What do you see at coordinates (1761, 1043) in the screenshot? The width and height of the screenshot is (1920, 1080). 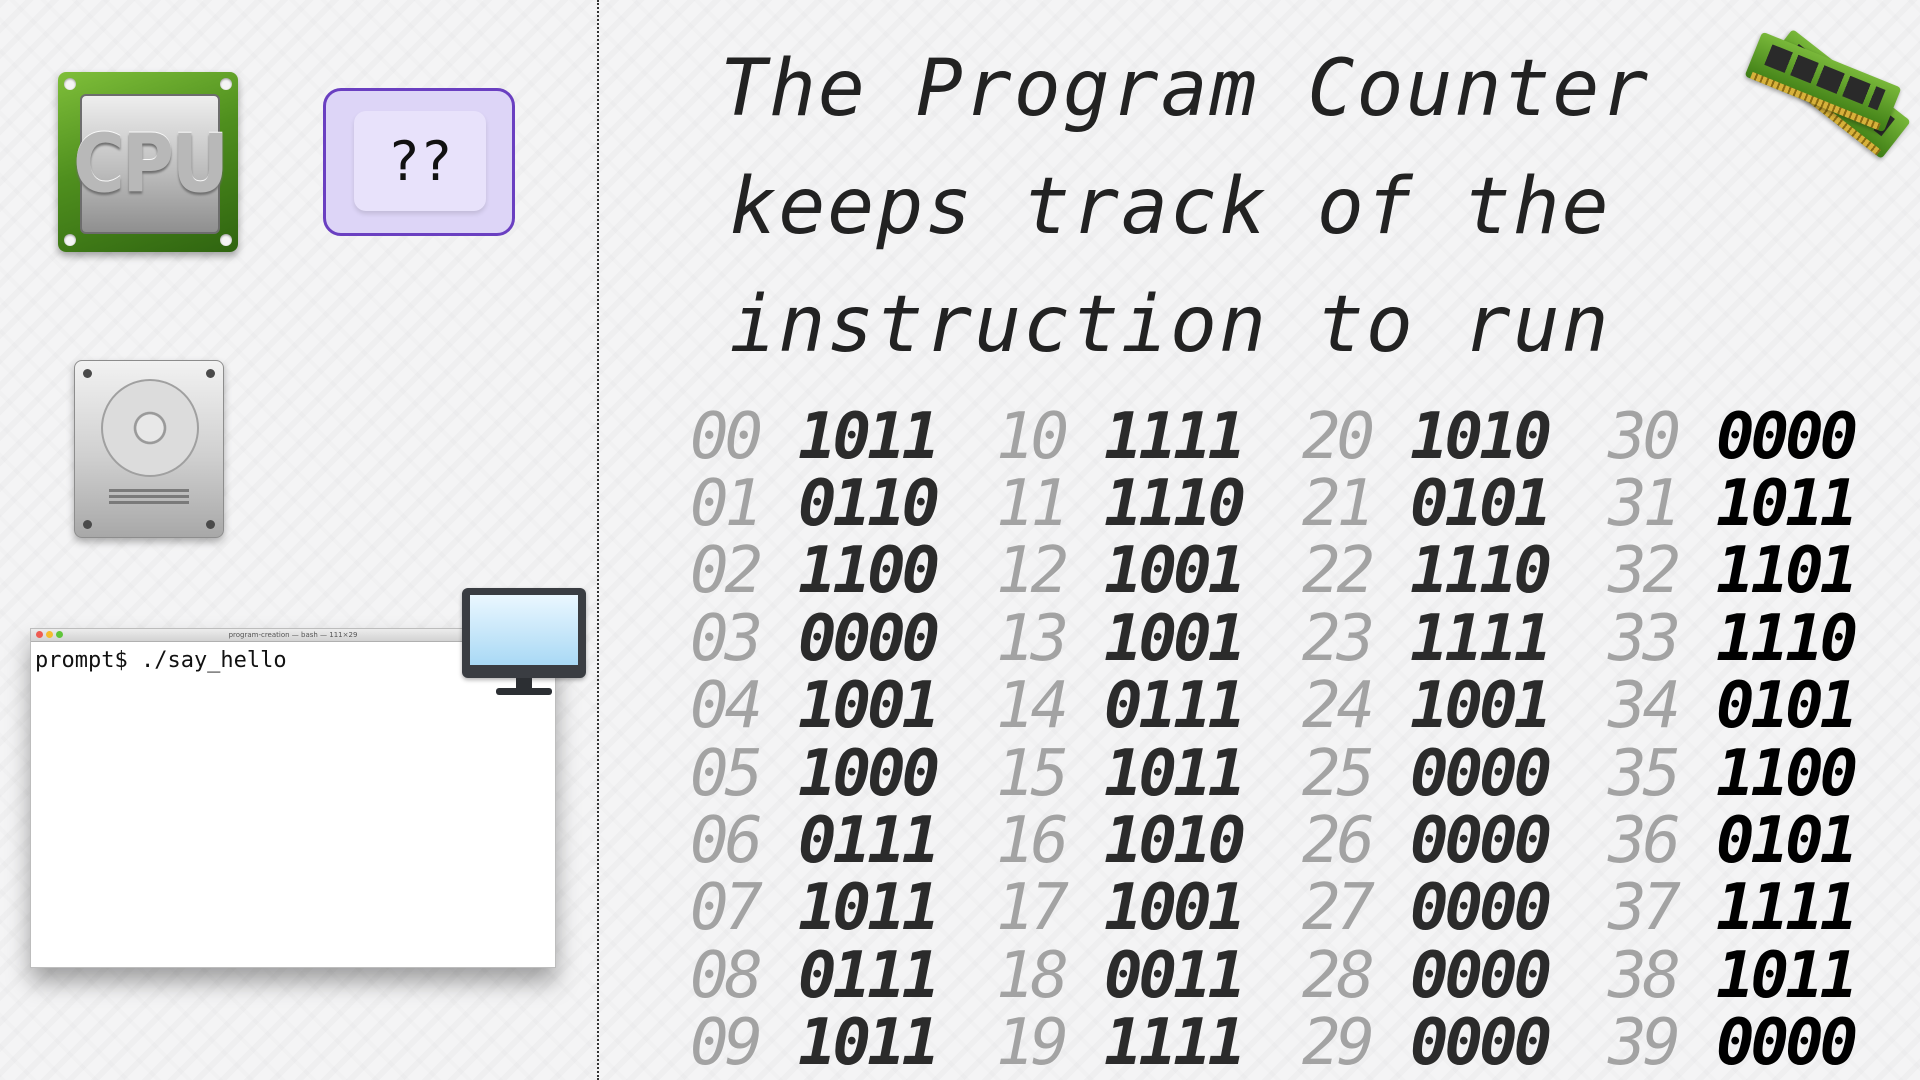 I see `memory-cell: 39 0000` at bounding box center [1761, 1043].